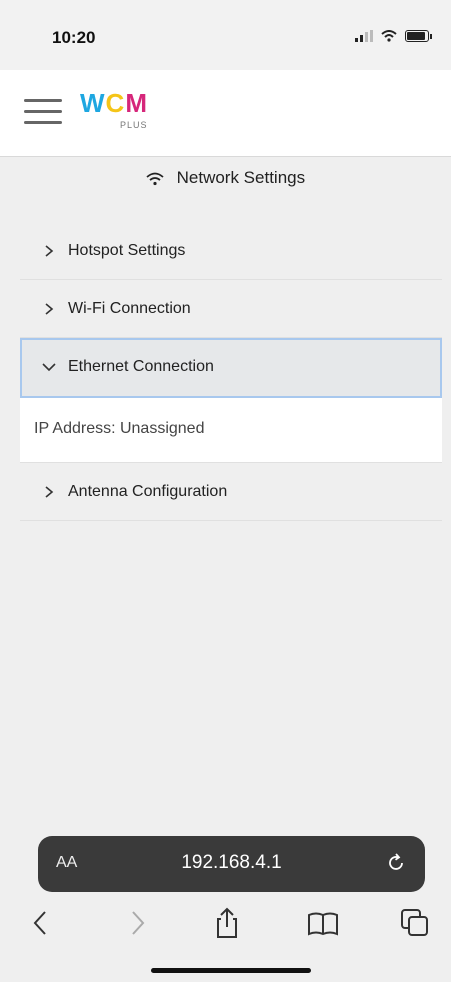 This screenshot has height=982, width=451. What do you see at coordinates (415, 923) in the screenshot?
I see `tabs-icon` at bounding box center [415, 923].